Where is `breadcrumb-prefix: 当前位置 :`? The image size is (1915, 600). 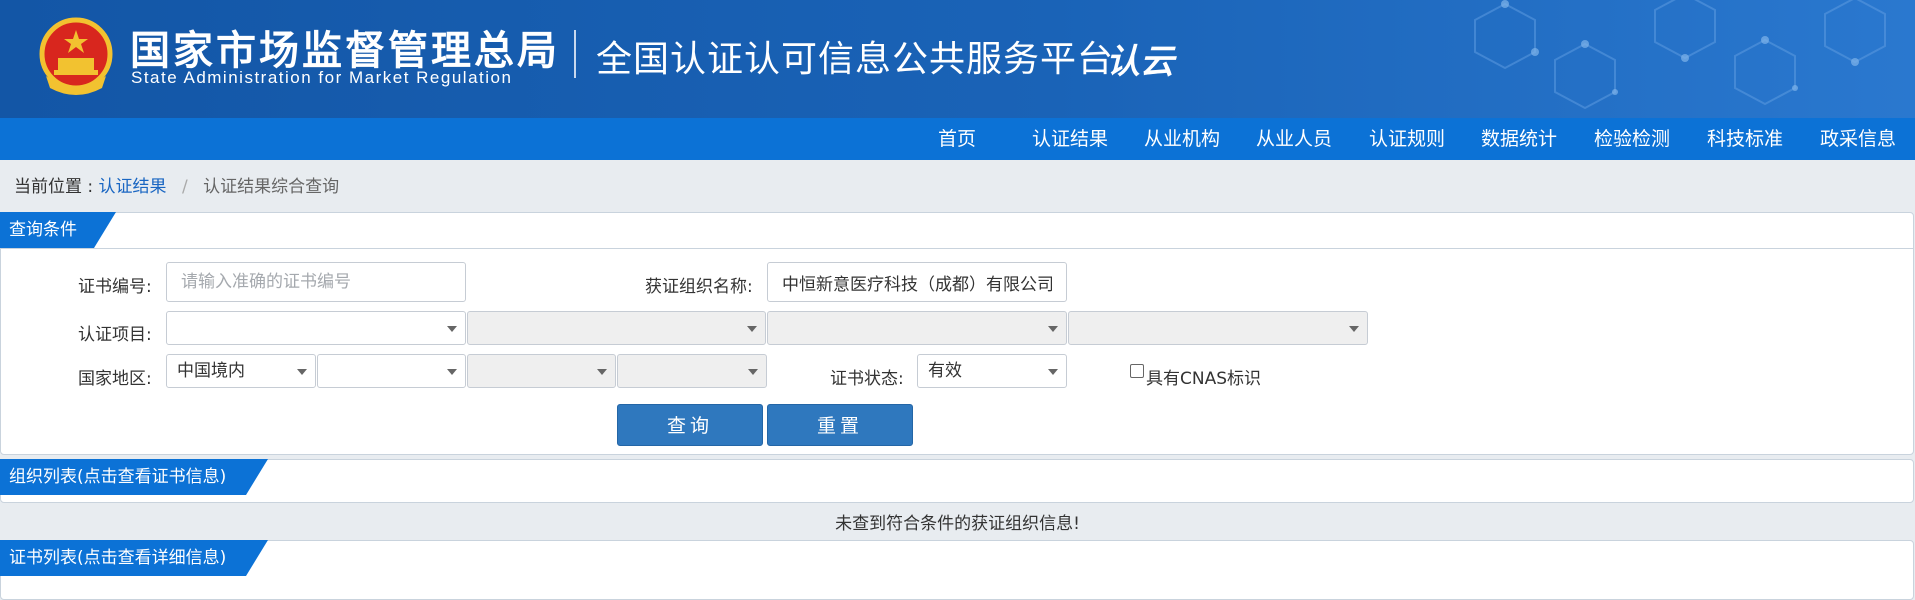 breadcrumb-prefix: 当前位置 : is located at coordinates (54, 187).